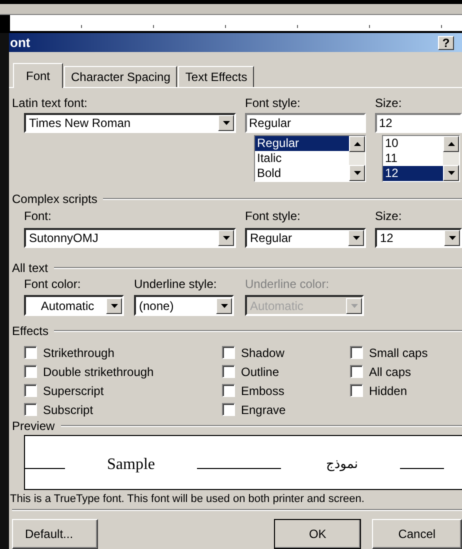 This screenshot has width=462, height=549. Describe the element at coordinates (38, 75) in the screenshot. I see `tab: Font` at that location.